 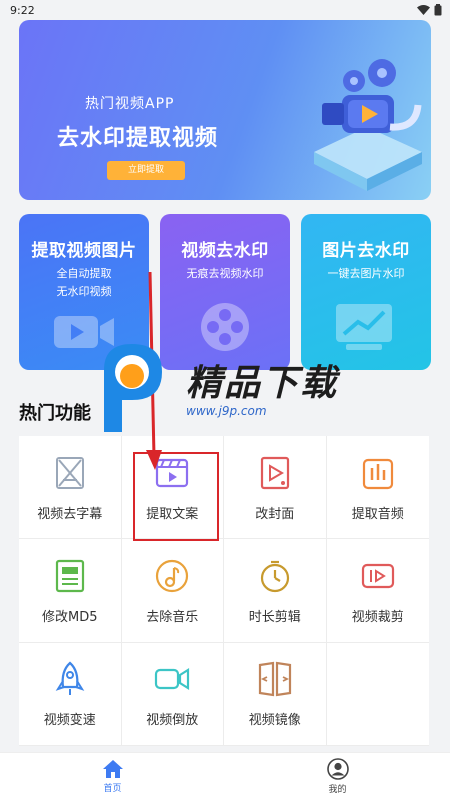 I want to click on tool-video-reverse: 视频倒放, so click(x=172, y=694).